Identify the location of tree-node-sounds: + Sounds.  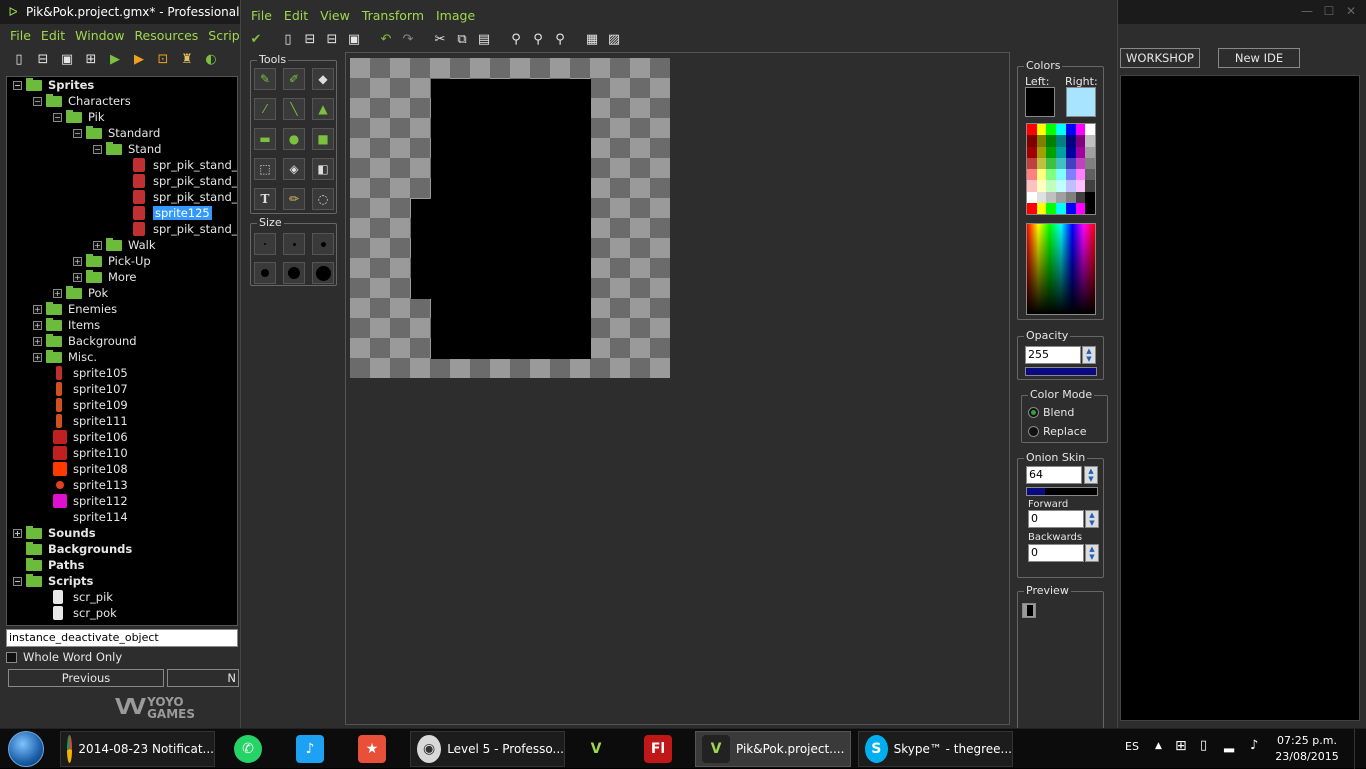
(54, 533).